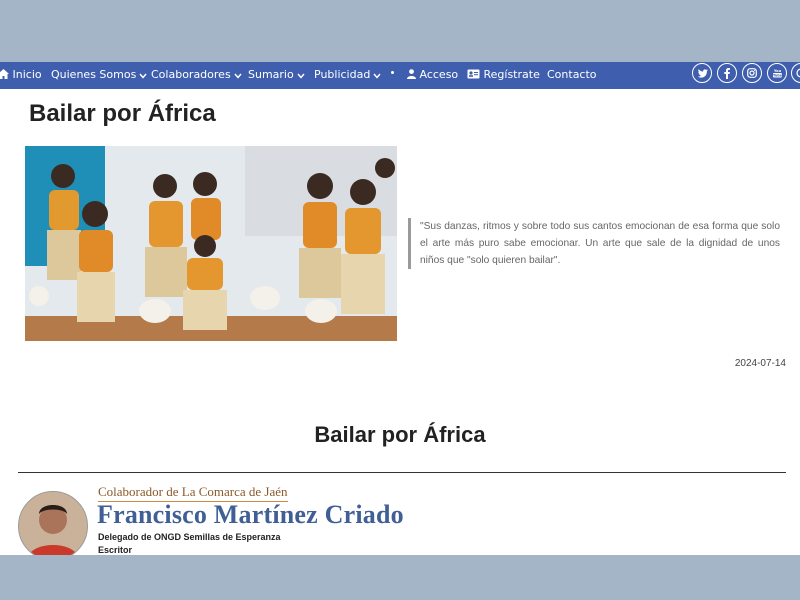  What do you see at coordinates (342, 74) in the screenshot?
I see `nav-publicidad-label: Publicidad` at bounding box center [342, 74].